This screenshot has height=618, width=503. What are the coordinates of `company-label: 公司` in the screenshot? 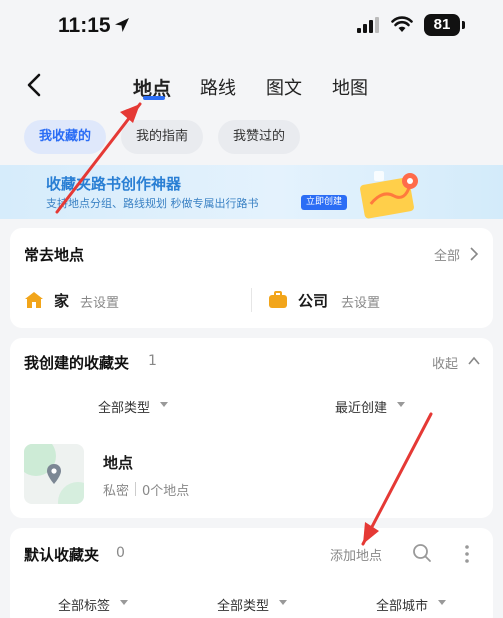 It's located at (313, 300).